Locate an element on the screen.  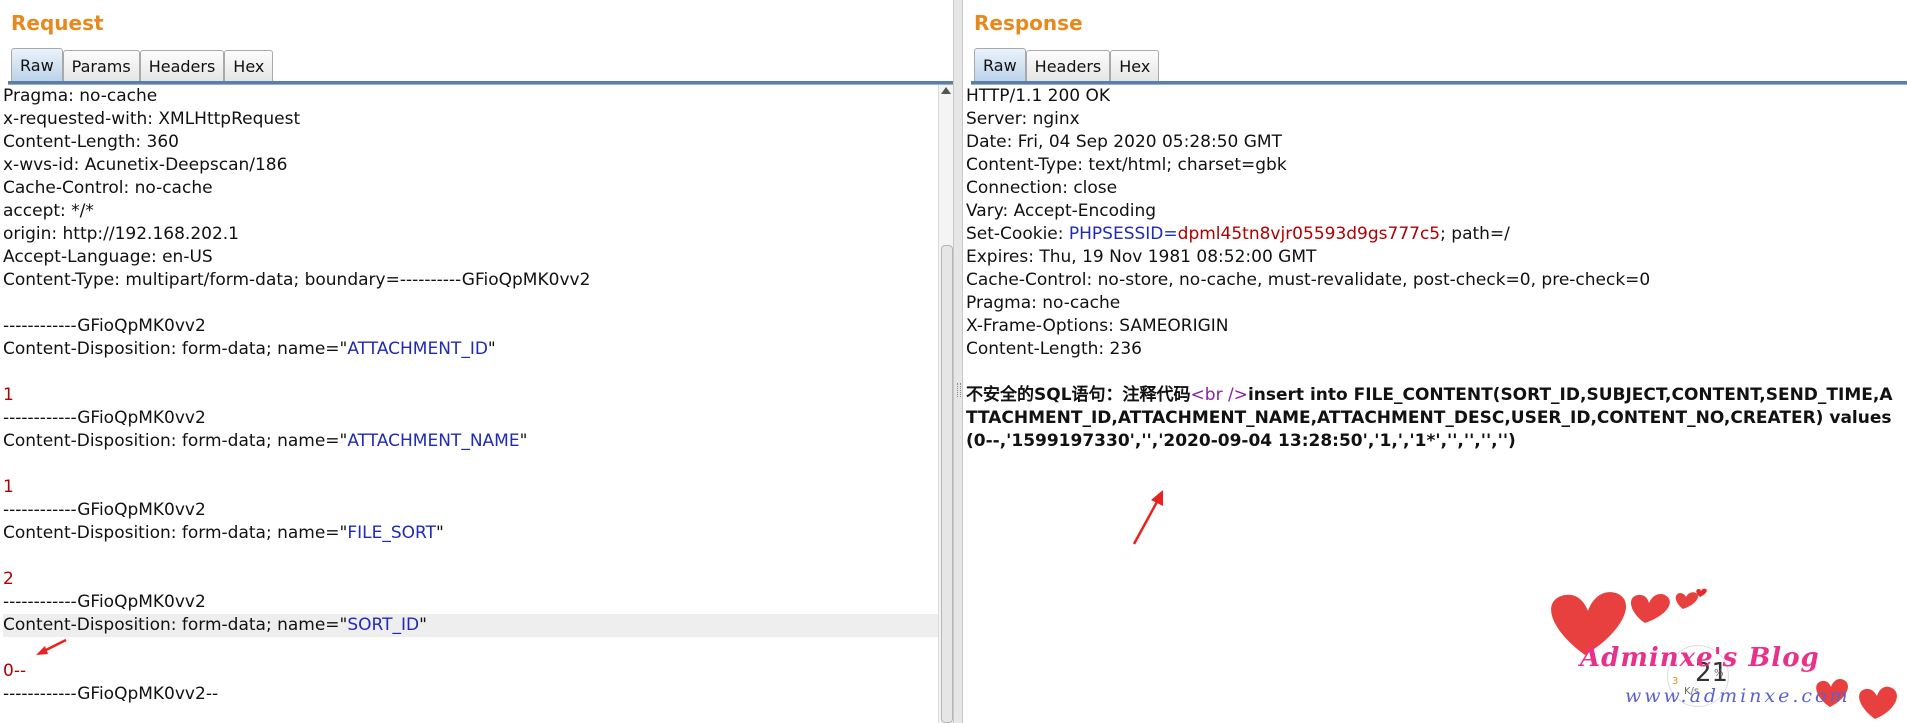
request-tabs: Raw Params Headers Hex is located at coordinates (142, 64).